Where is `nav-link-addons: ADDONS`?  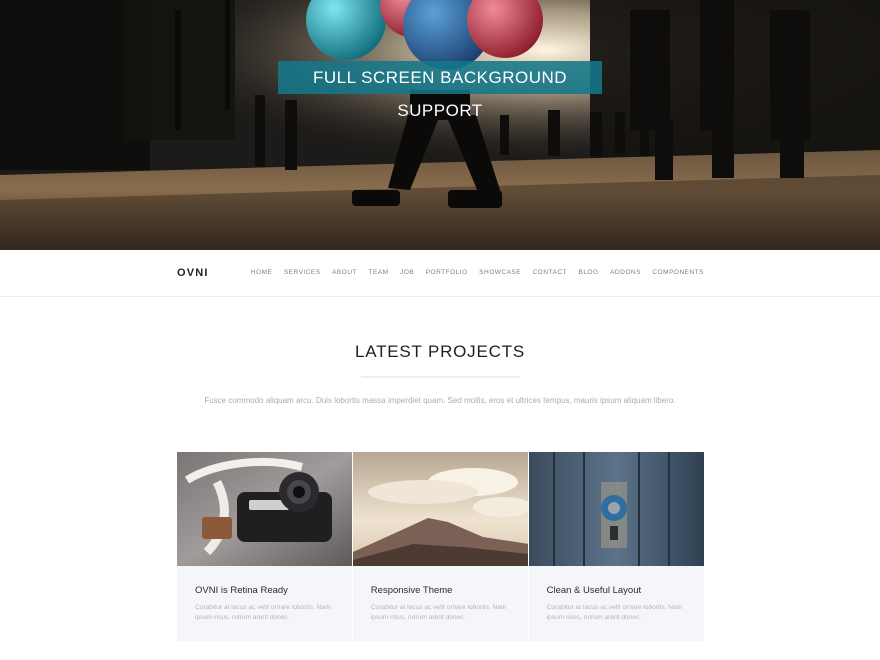 nav-link-addons: ADDONS is located at coordinates (625, 272).